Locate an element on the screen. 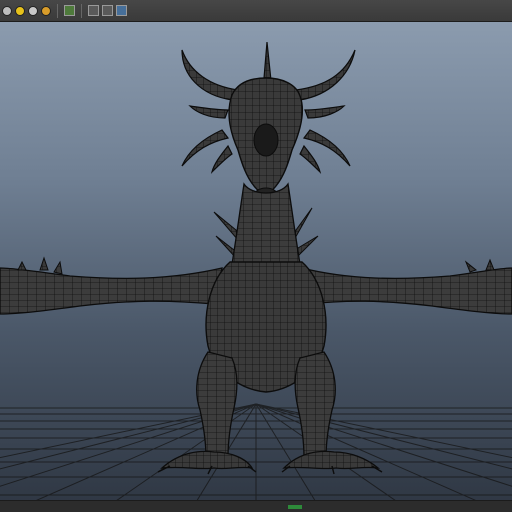 The image size is (512, 512). shadows-icon is located at coordinates (46, 10).